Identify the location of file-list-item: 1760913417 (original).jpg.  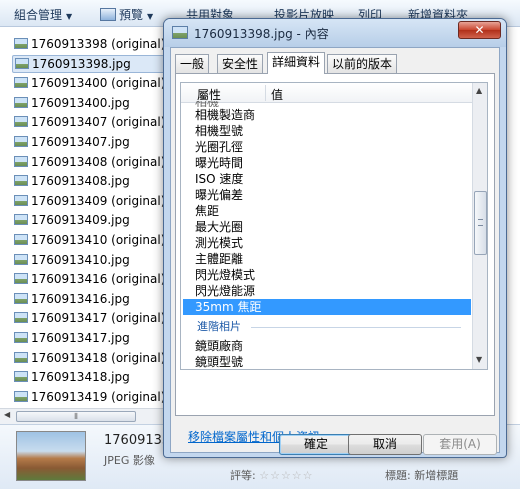
(91, 318).